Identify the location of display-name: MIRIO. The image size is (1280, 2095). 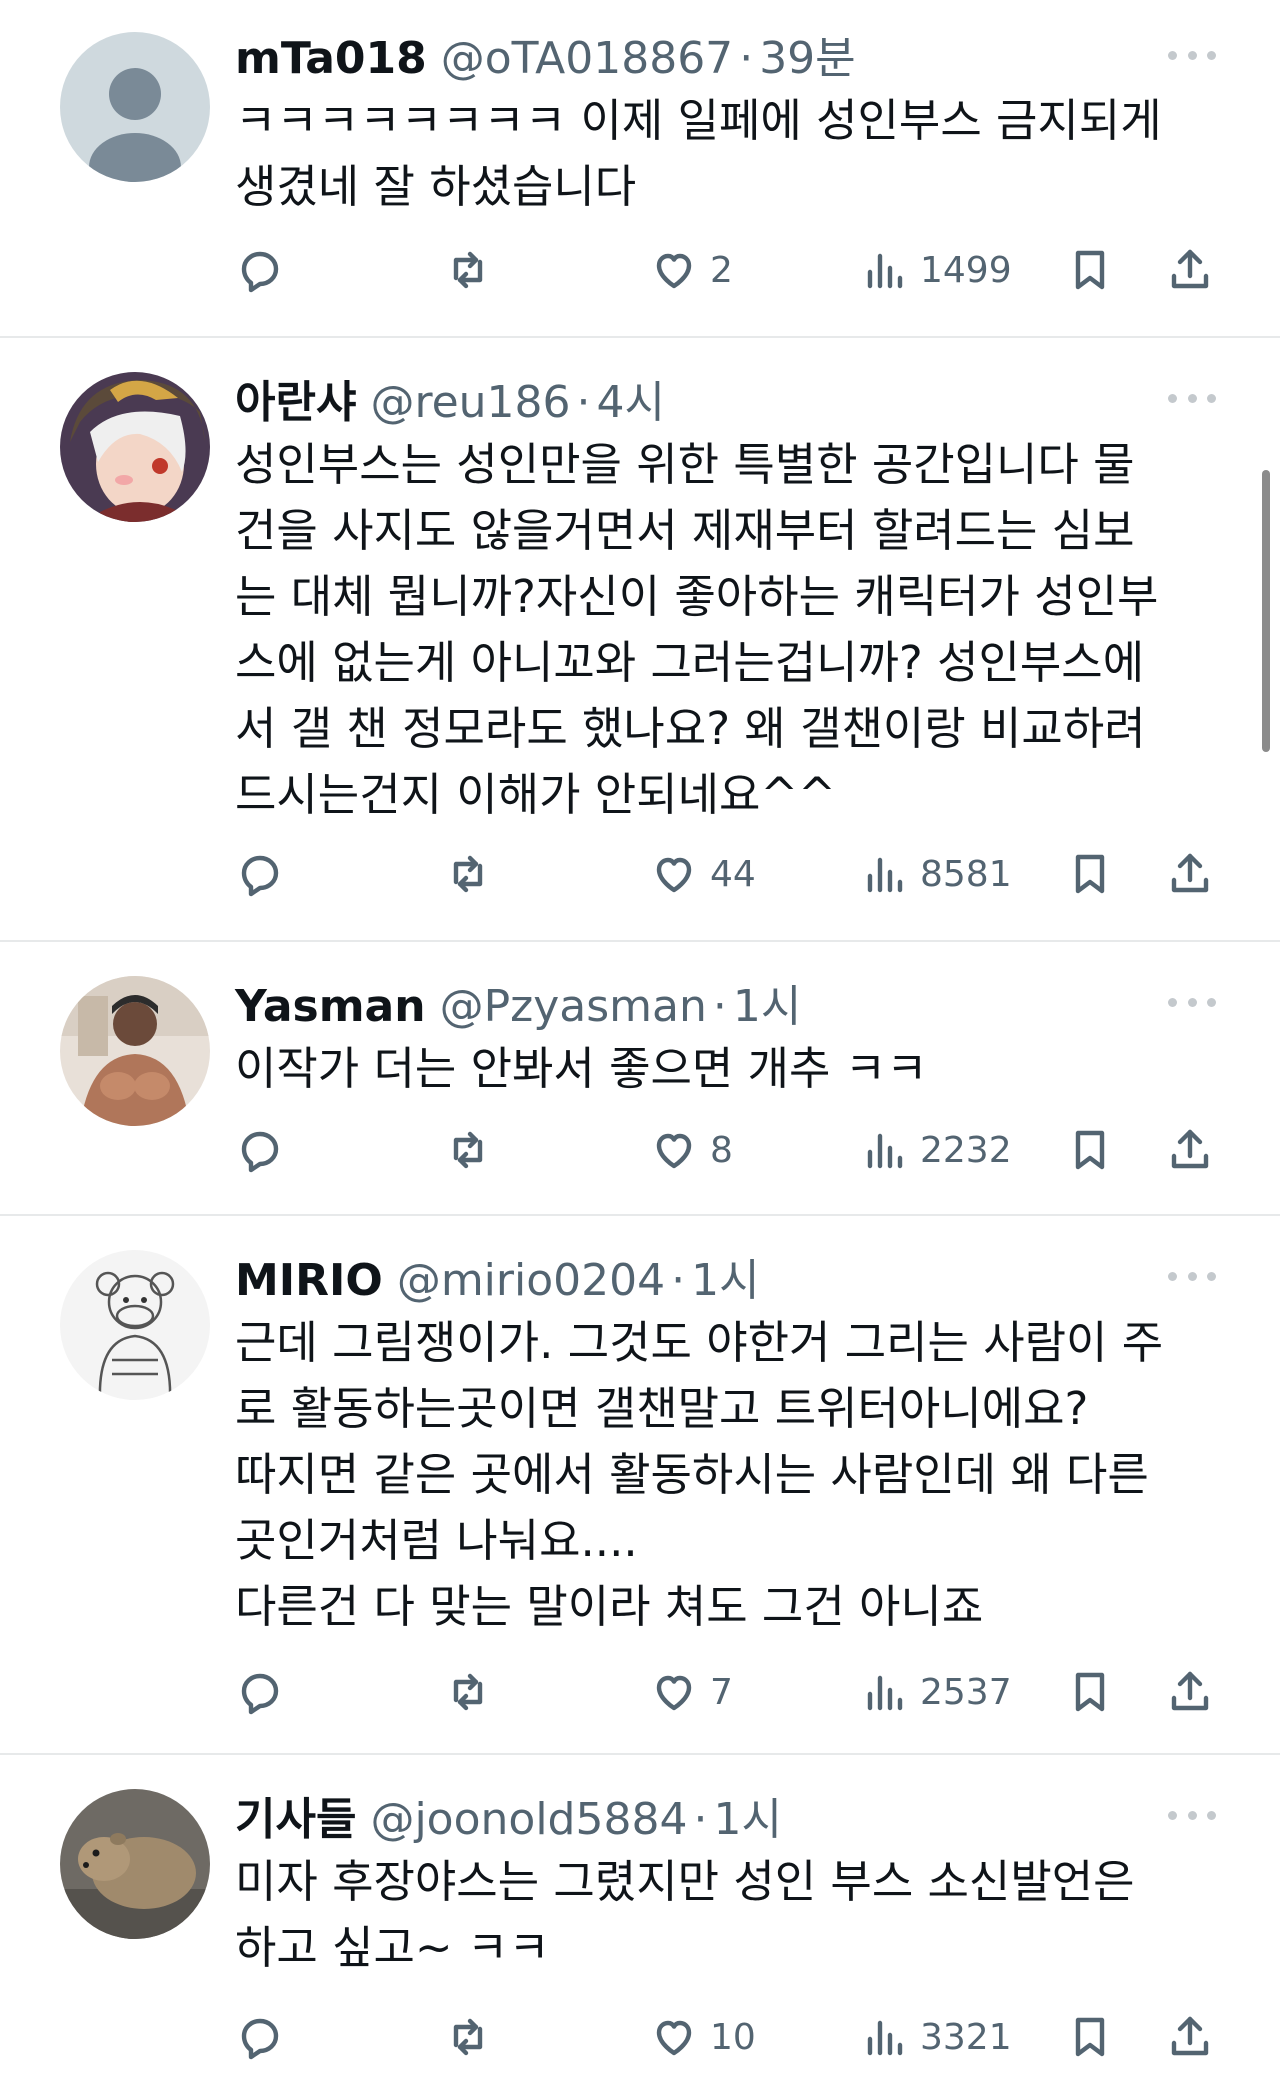
(309, 1280).